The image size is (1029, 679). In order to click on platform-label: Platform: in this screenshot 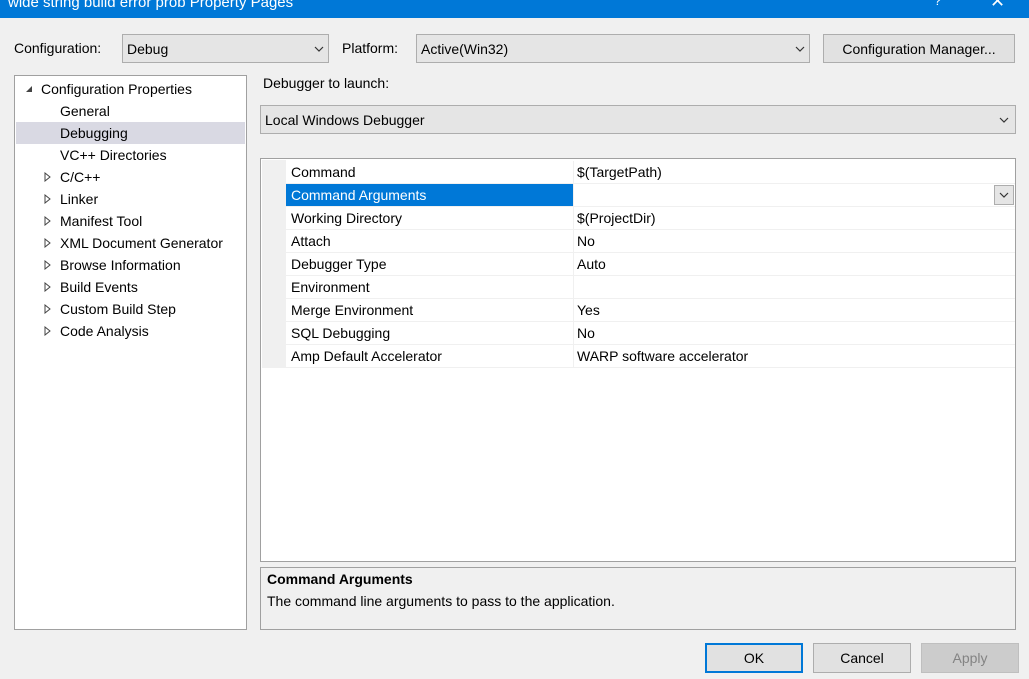, I will do `click(370, 48)`.